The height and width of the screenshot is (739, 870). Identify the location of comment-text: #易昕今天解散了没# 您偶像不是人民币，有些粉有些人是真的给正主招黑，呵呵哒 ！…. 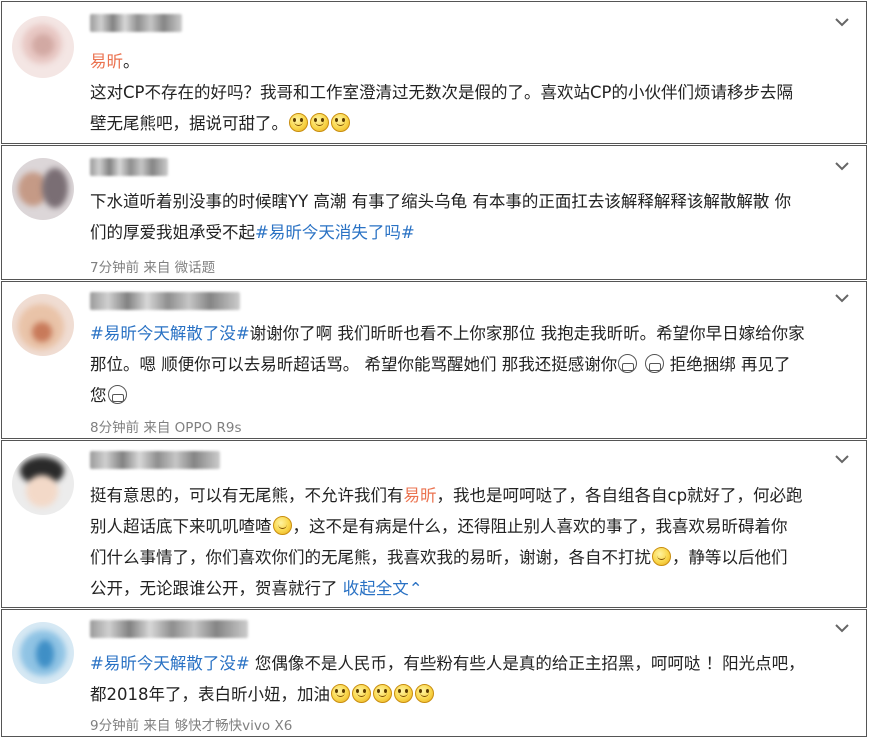
(447, 679).